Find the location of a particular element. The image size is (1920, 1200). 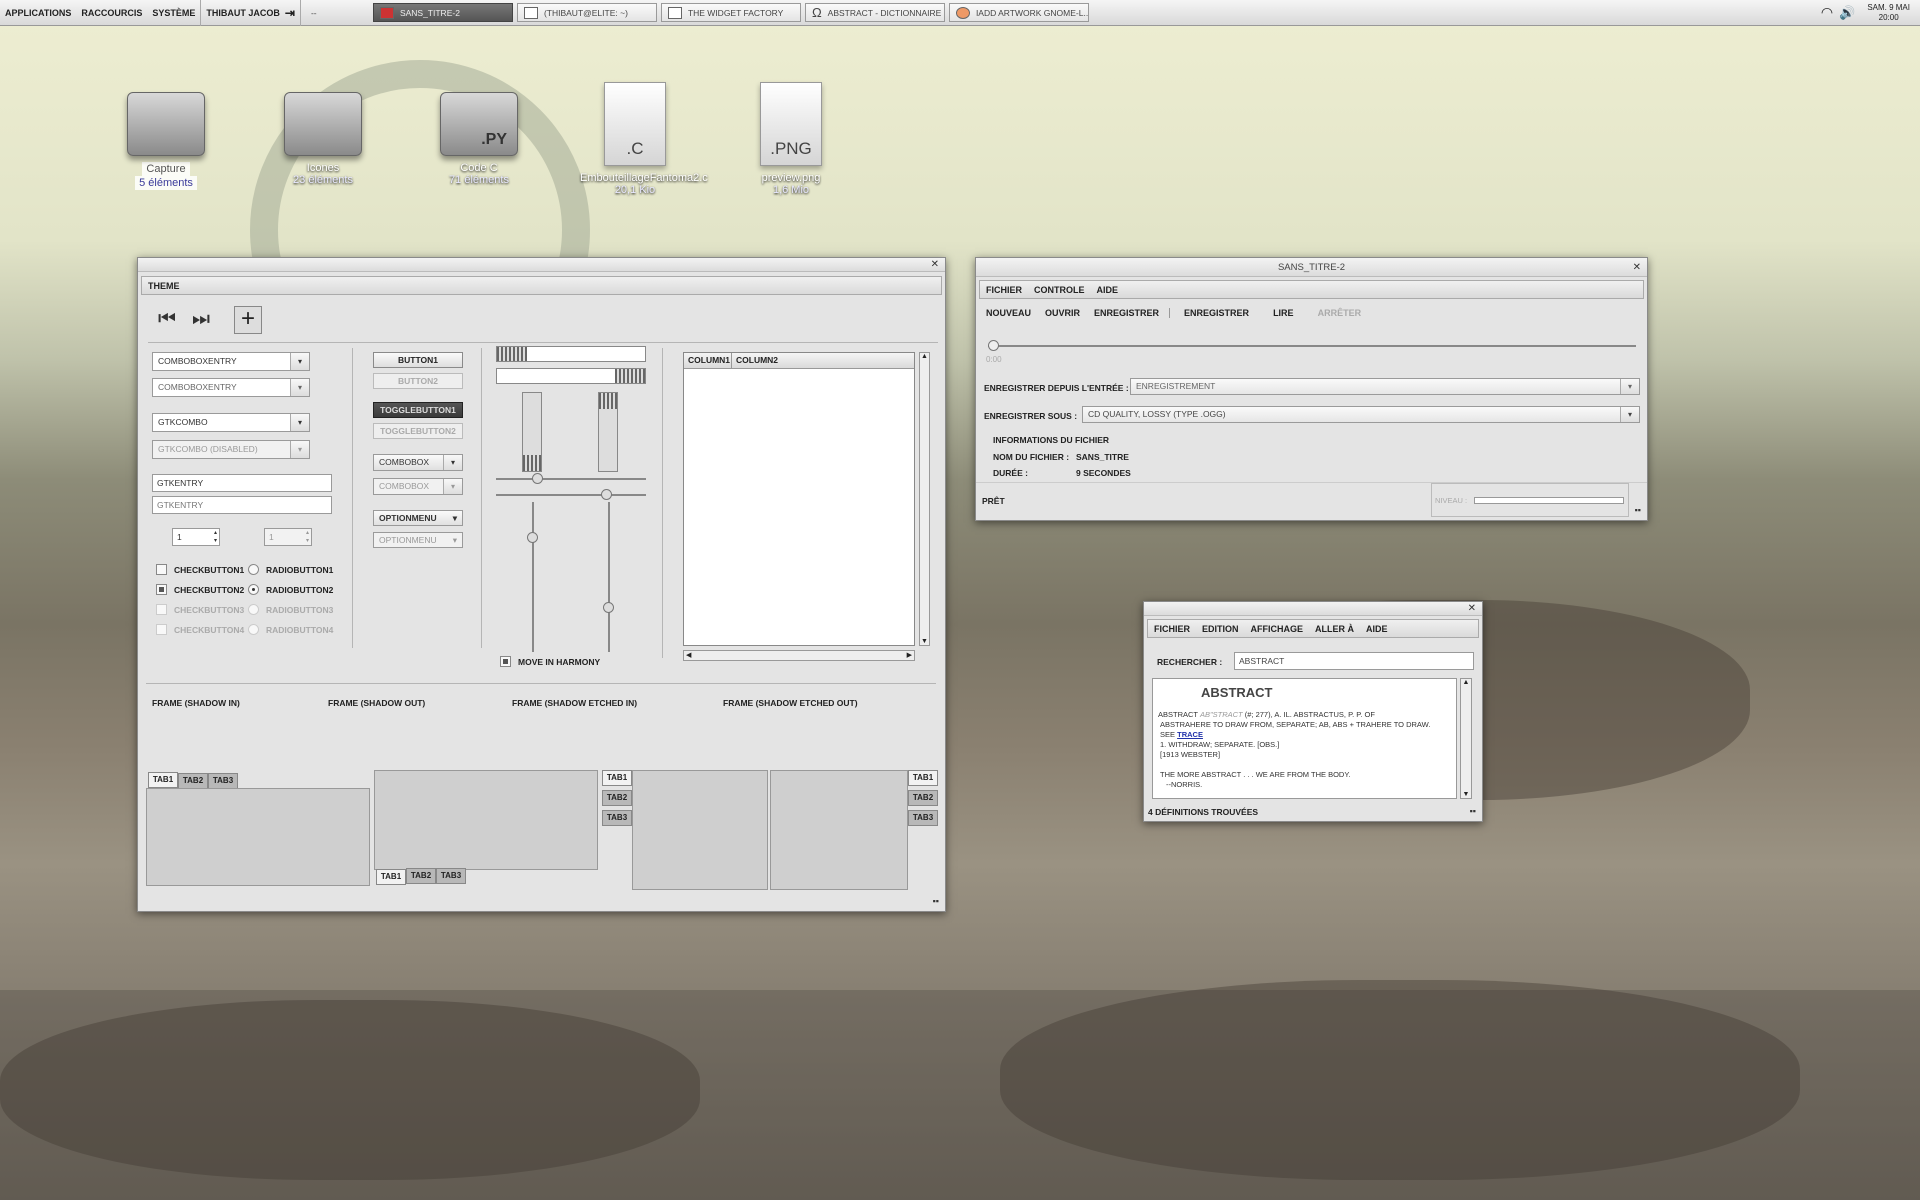

toolbar-nouveau: NOUVEAU is located at coordinates (1008, 313).